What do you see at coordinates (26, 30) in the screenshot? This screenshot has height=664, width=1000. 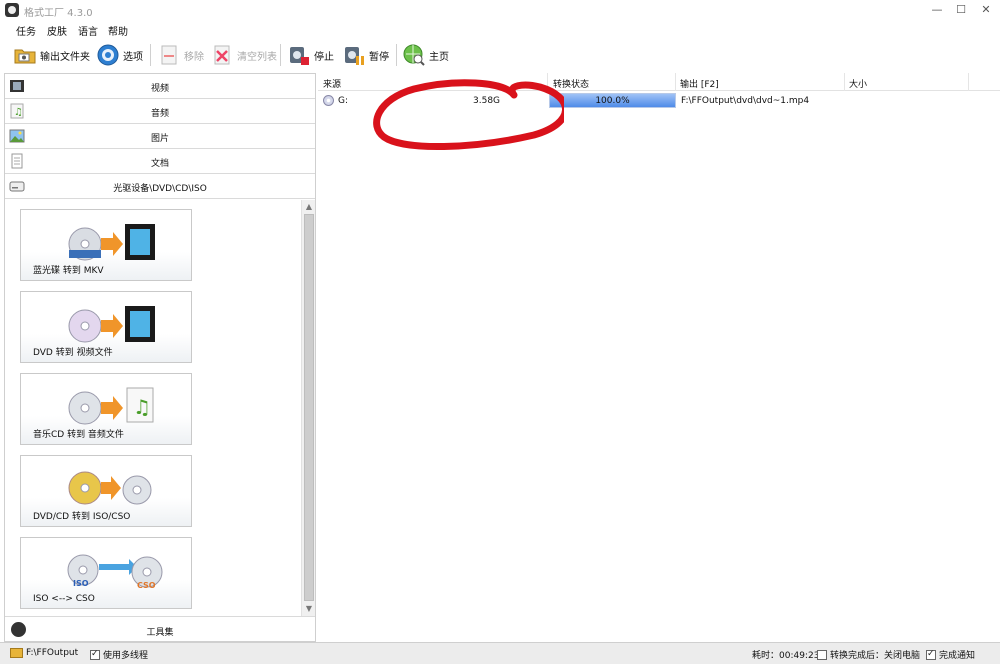 I see `menu-task: 任务` at bounding box center [26, 30].